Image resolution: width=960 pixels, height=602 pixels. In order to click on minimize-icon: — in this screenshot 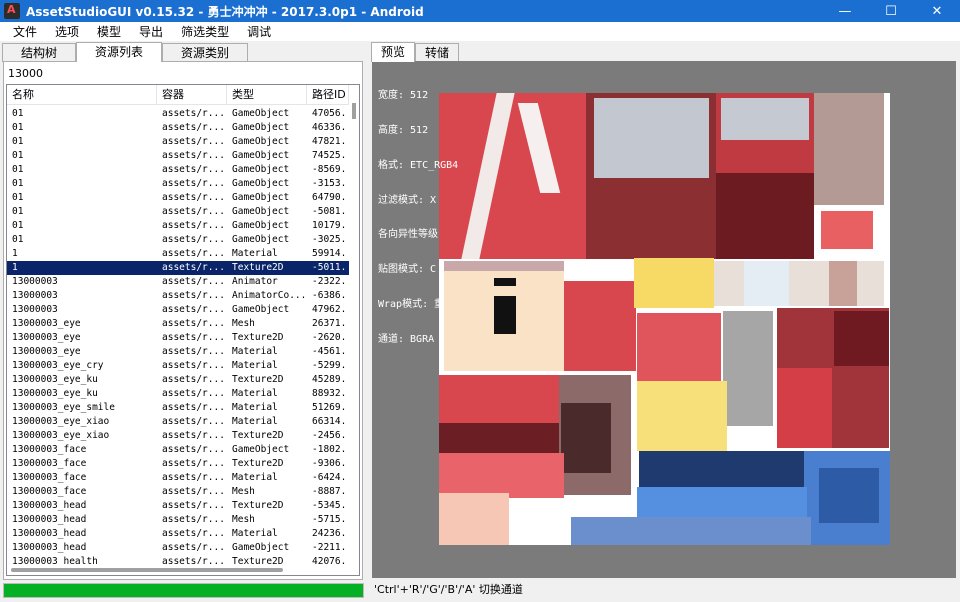, I will do `click(845, 11)`.